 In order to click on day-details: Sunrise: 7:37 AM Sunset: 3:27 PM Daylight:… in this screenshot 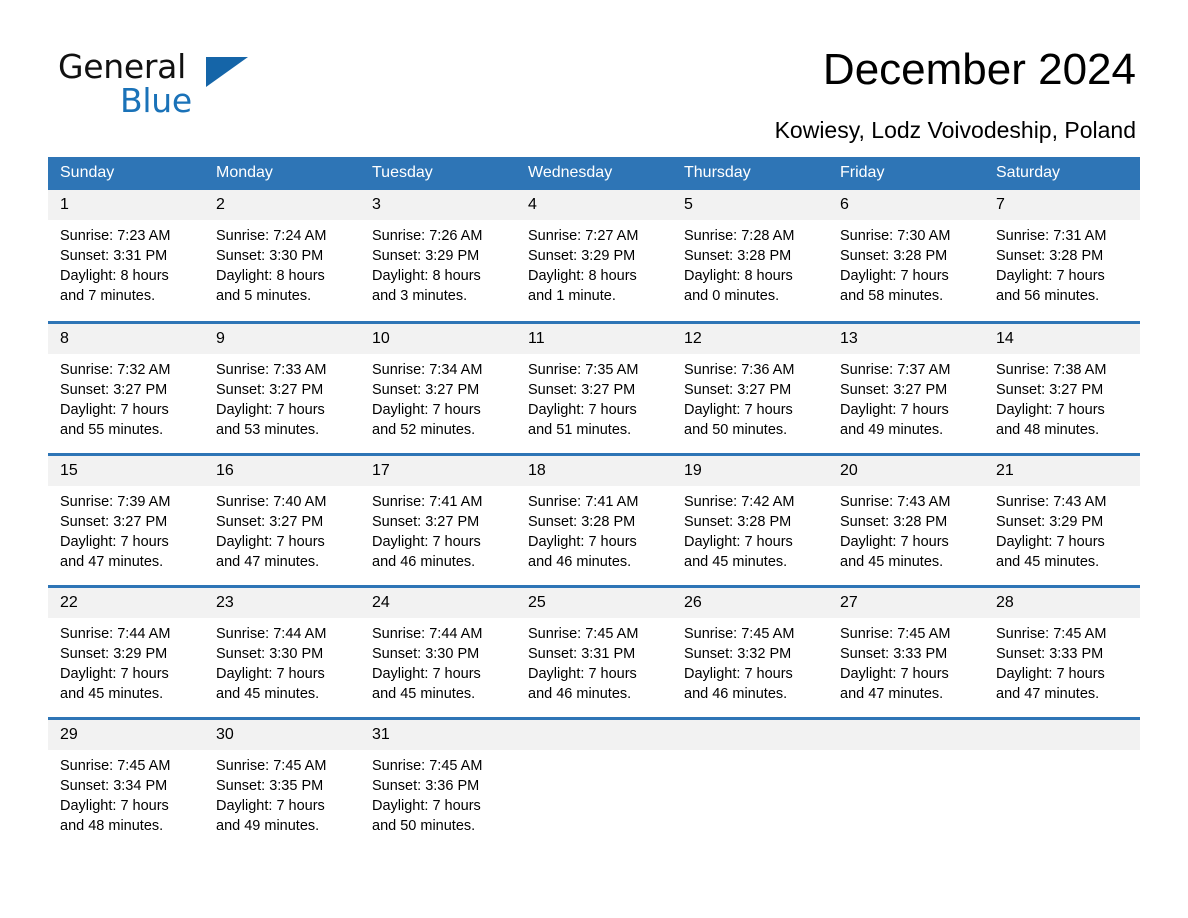, I will do `click(906, 397)`.